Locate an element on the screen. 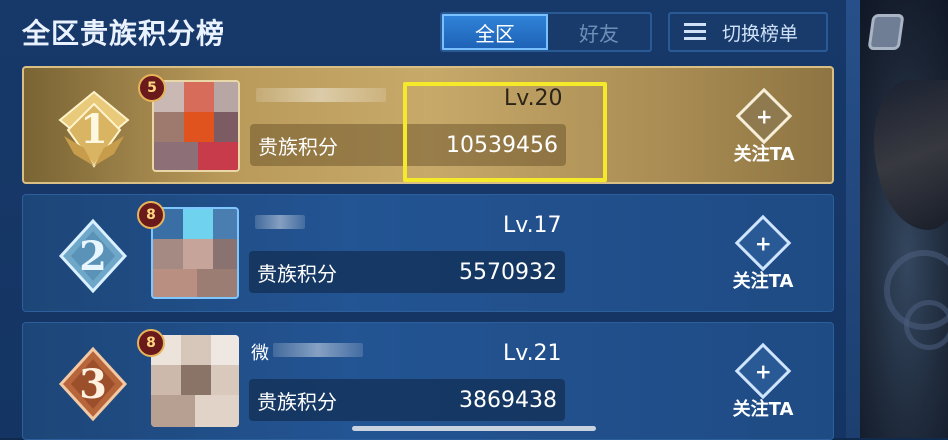 The image size is (948, 440). card-icon is located at coordinates (886, 32).